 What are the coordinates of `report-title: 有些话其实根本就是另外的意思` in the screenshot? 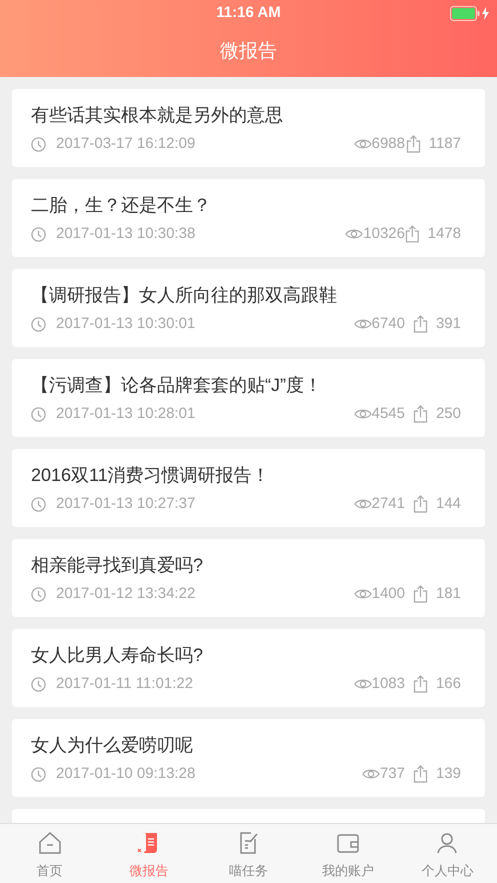 It's located at (157, 115).